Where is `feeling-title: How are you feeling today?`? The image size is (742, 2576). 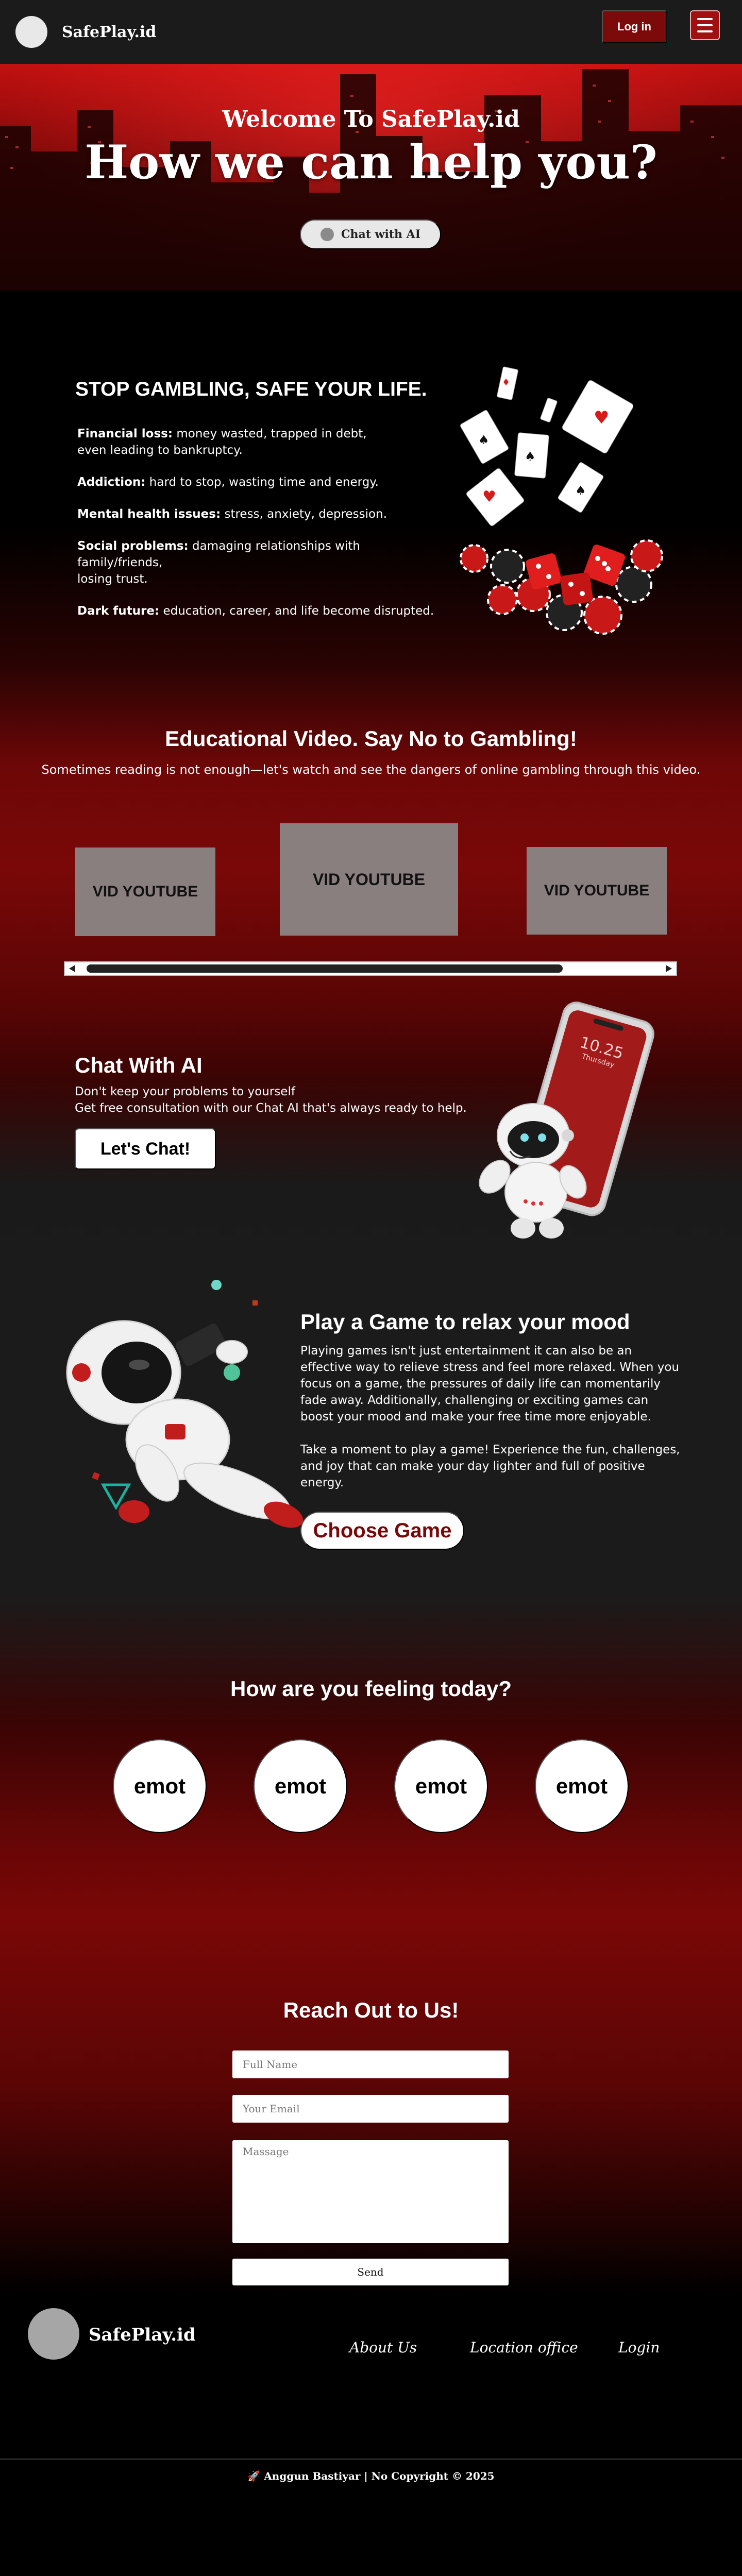
feeling-title: How are you feeling today? is located at coordinates (371, 1688).